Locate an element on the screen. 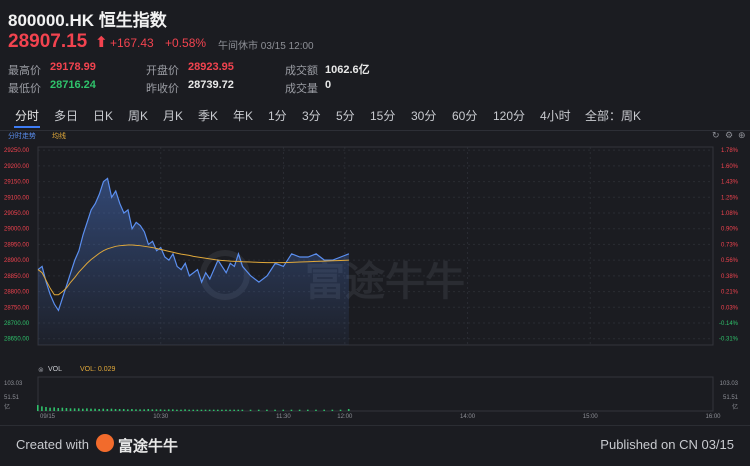 This screenshot has height=466, width=750. x-tick-label: 12:00 is located at coordinates (345, 417).